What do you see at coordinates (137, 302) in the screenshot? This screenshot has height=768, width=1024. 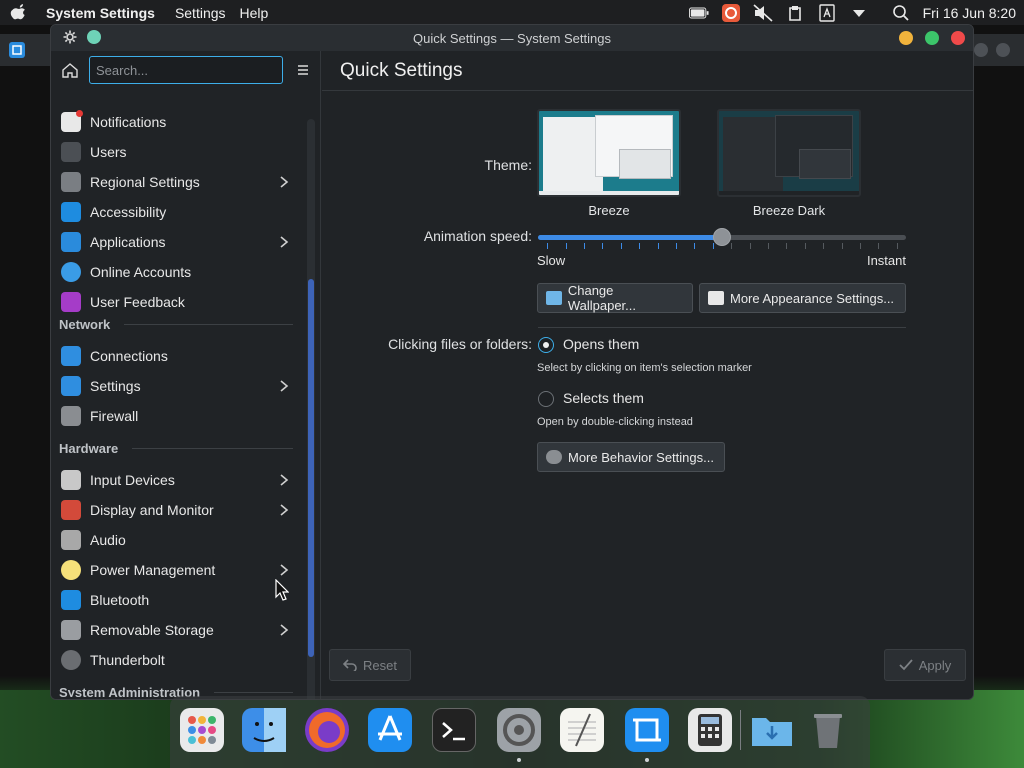 I see `sidebar-item-label: User Feedback` at bounding box center [137, 302].